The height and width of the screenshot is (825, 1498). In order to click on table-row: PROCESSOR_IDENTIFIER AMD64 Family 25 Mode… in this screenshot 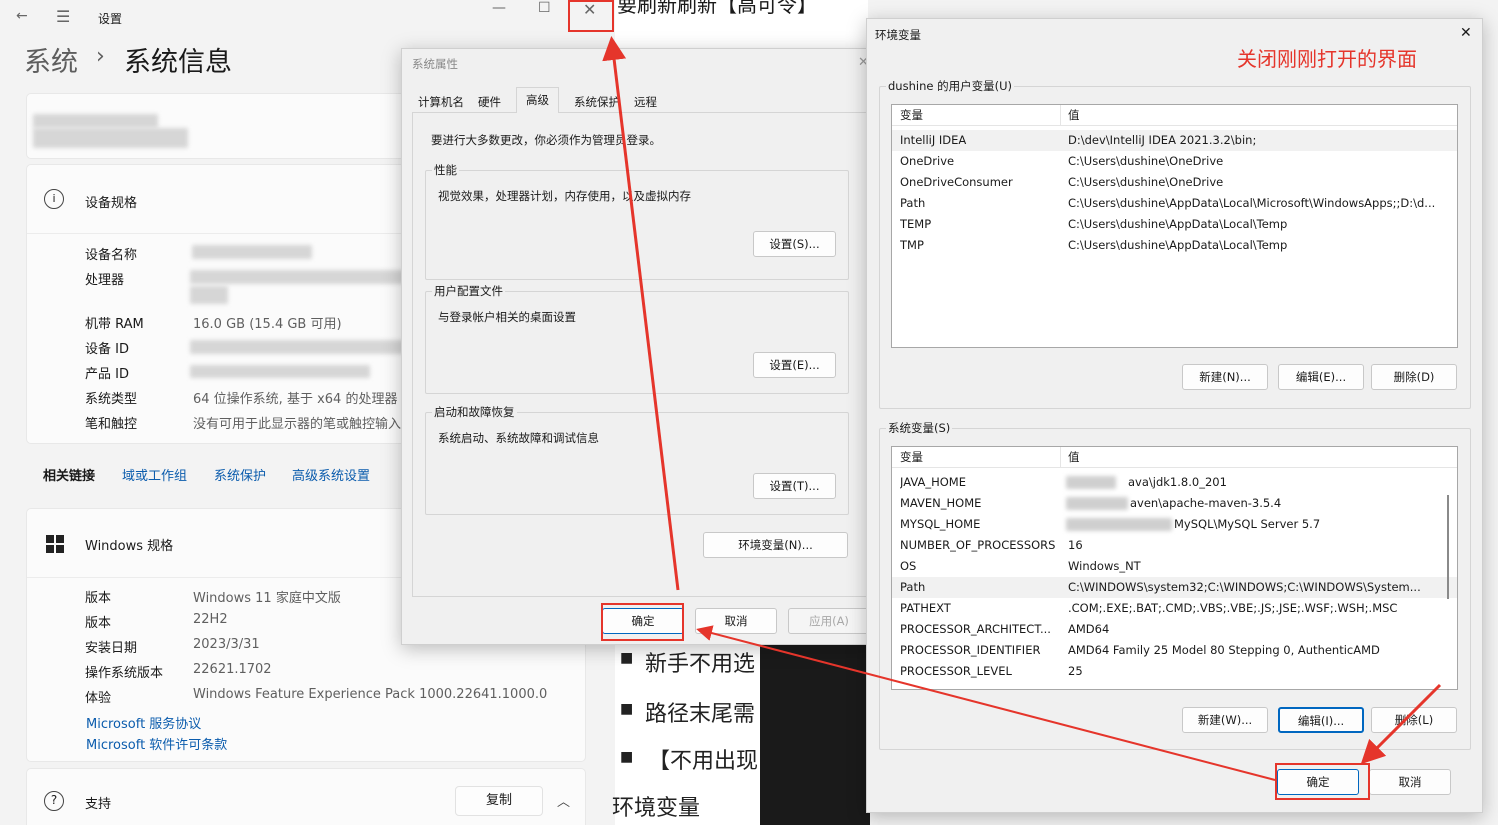, I will do `click(1174, 650)`.